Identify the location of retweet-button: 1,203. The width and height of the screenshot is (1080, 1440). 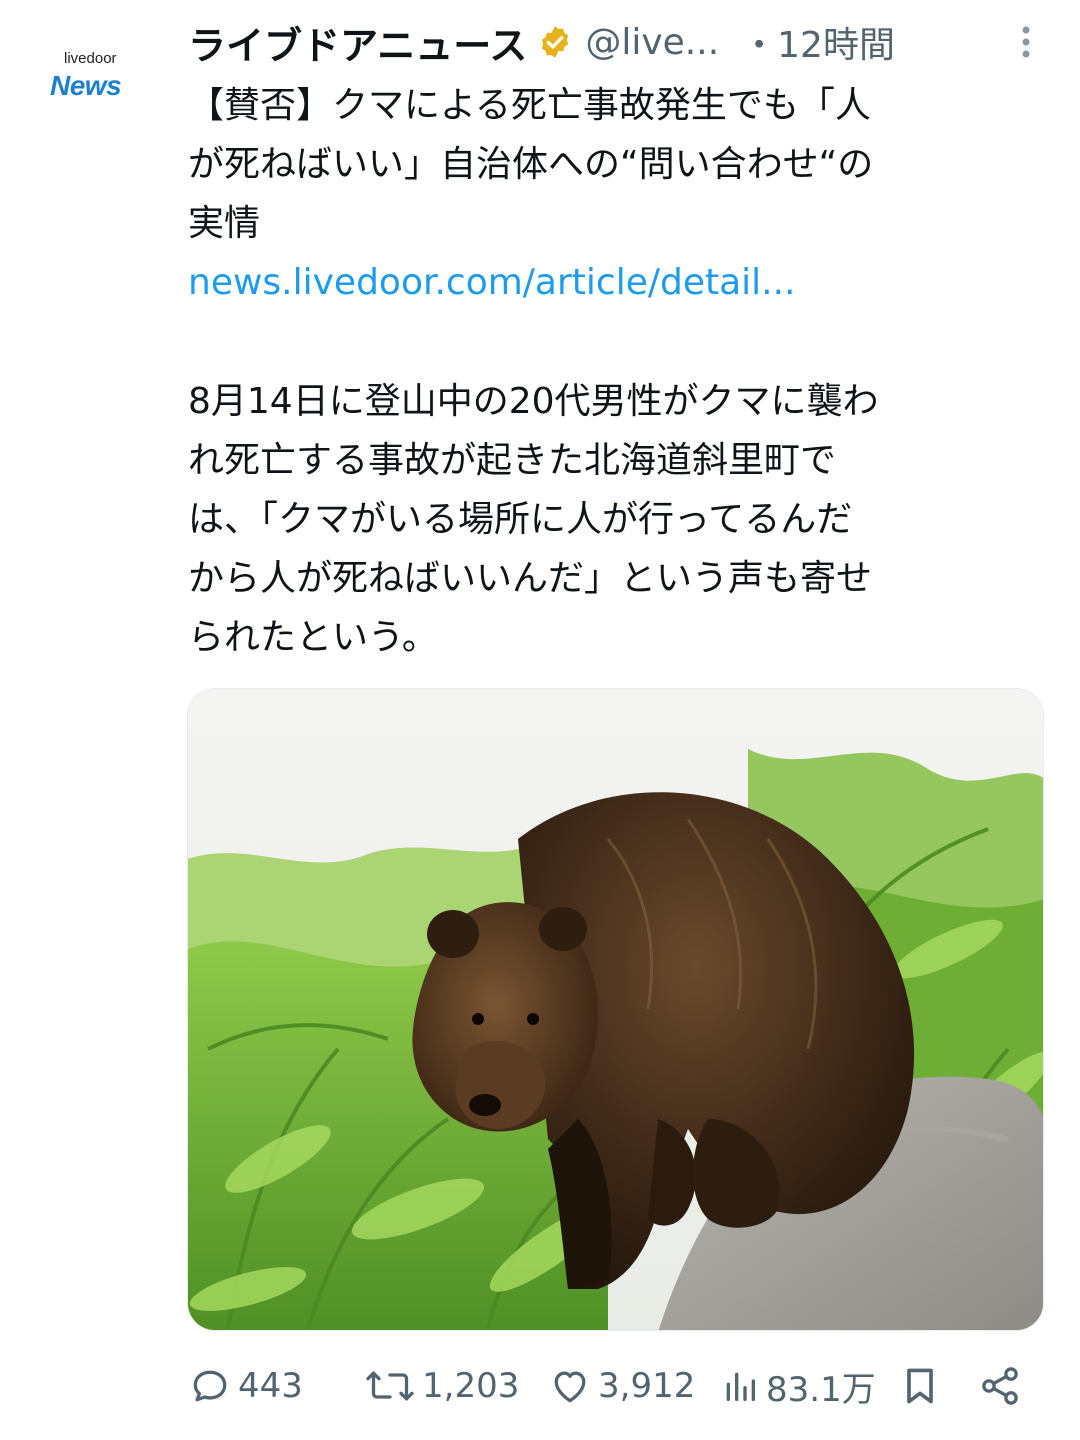
(441, 1386).